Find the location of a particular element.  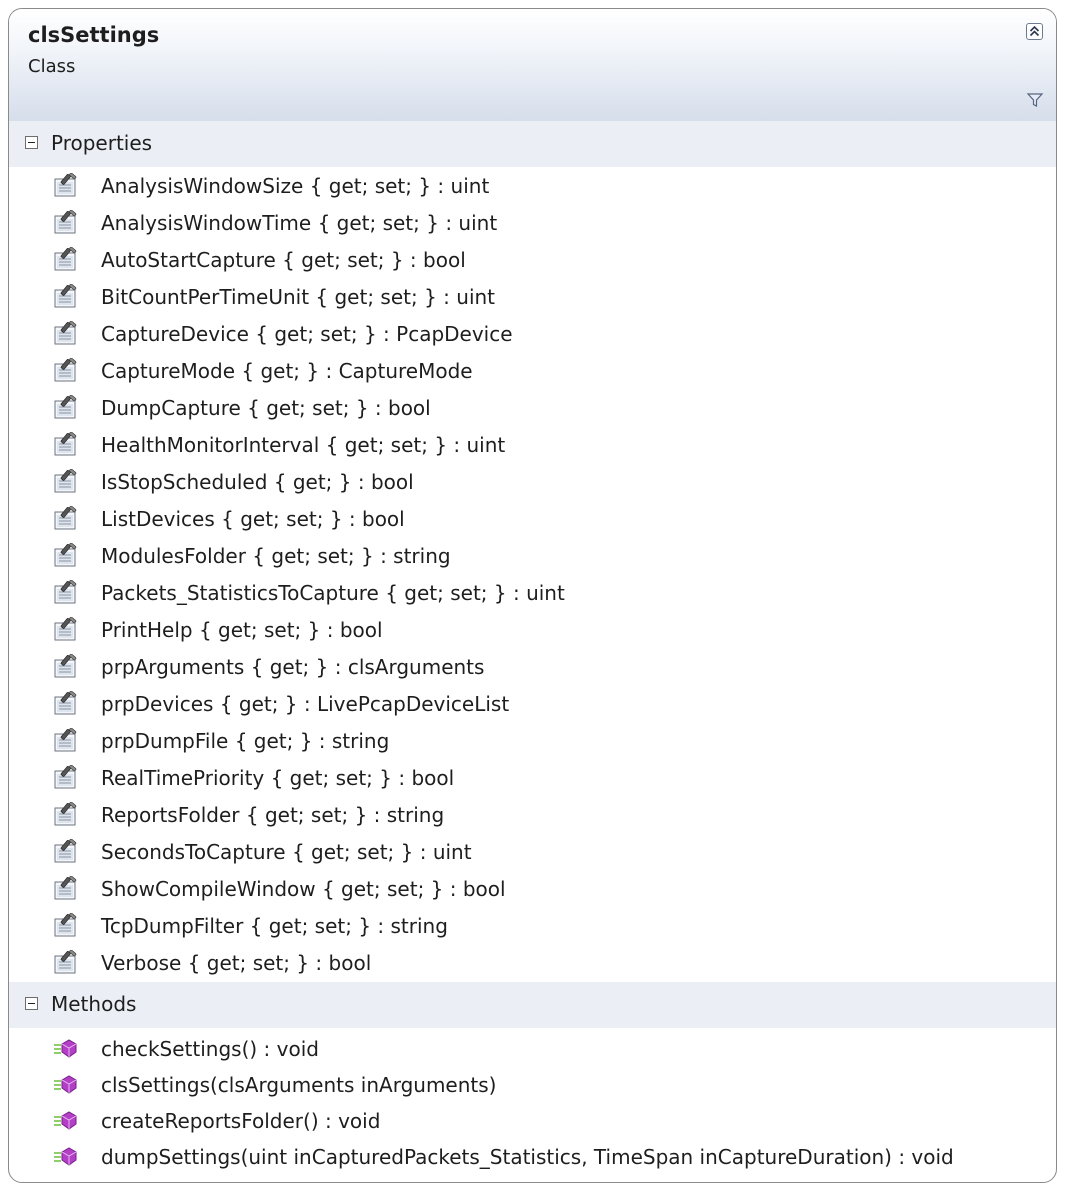

properties-label: Properties is located at coordinates (102, 143).